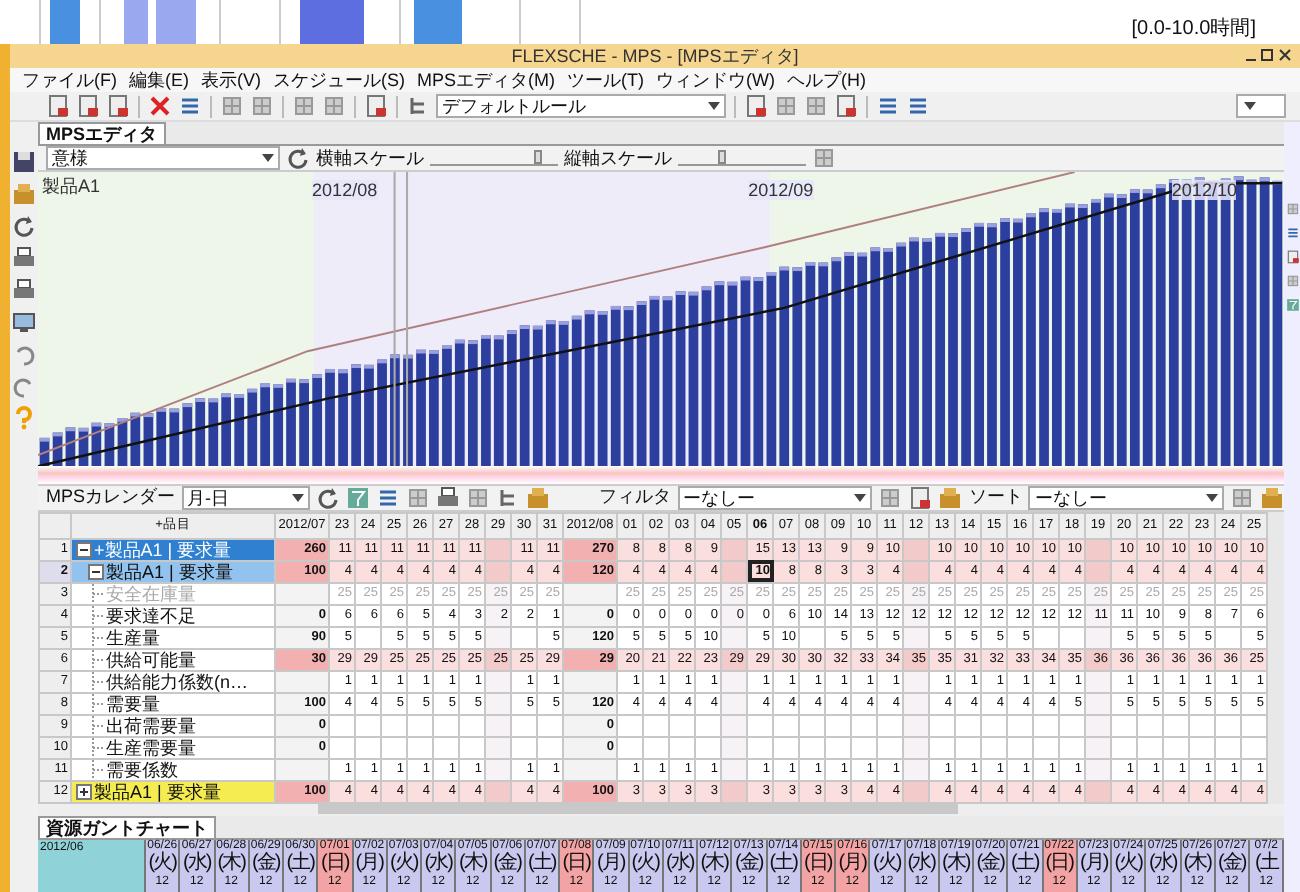 The image size is (1300, 892). What do you see at coordinates (400, 319) in the screenshot?
I see `cursor-line` at bounding box center [400, 319].